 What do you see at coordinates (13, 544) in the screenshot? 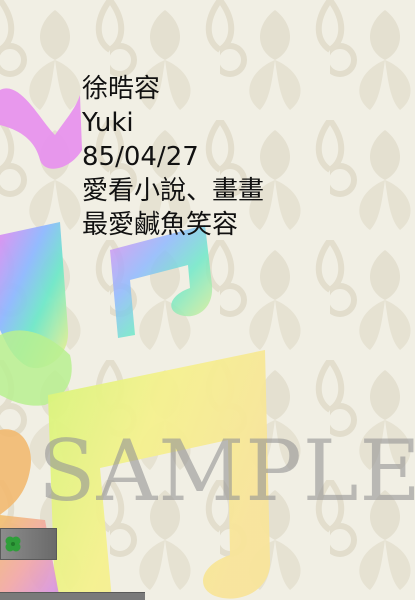
I see `clover-icon` at bounding box center [13, 544].